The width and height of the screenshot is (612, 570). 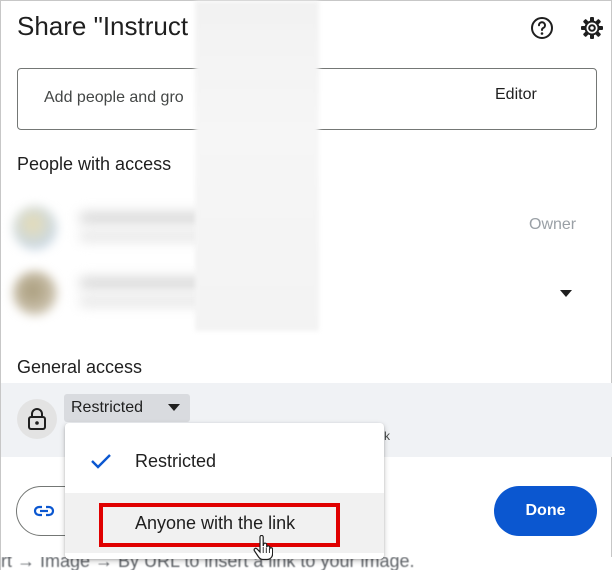 I want to click on redaction-blur, so click(x=257, y=166).